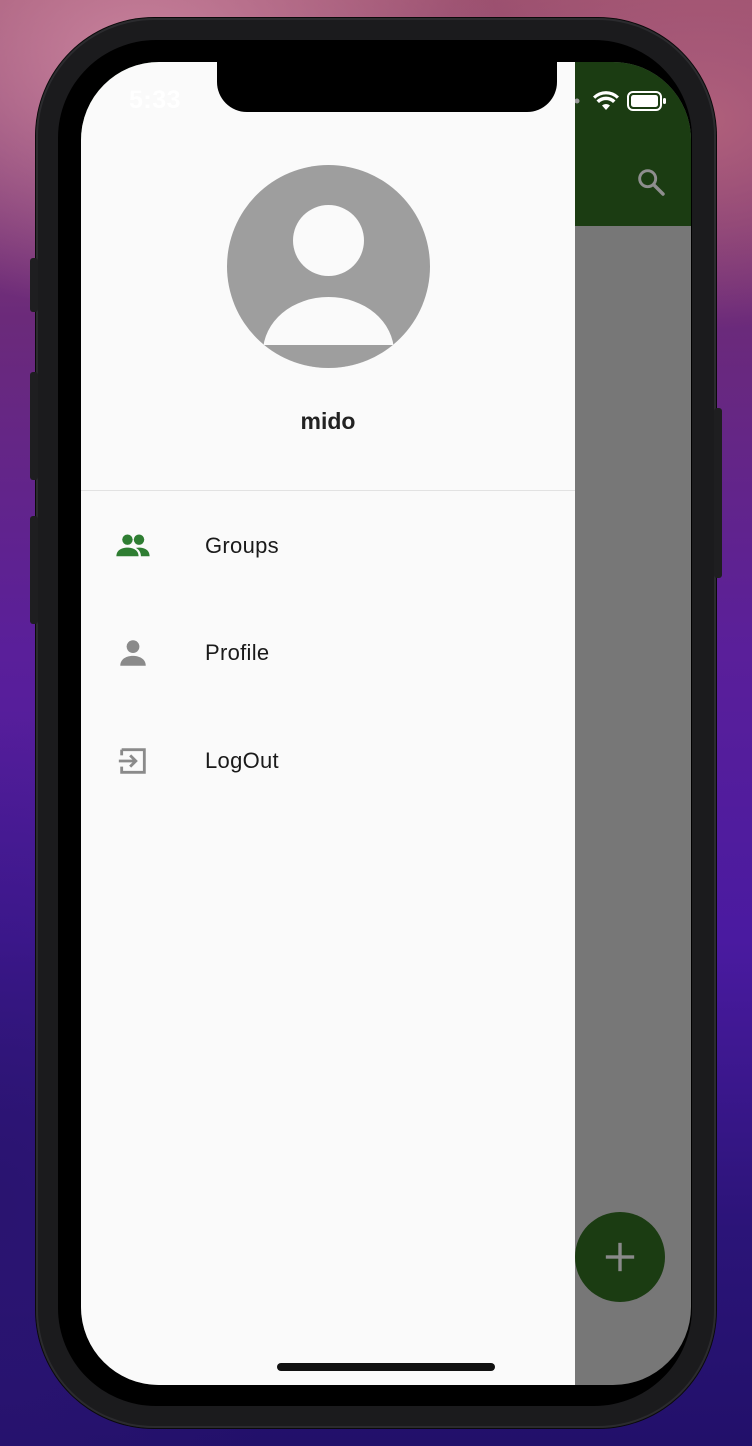 Image resolution: width=752 pixels, height=1446 pixels. Describe the element at coordinates (242, 545) in the screenshot. I see `drawer-item-label: Groups` at that location.